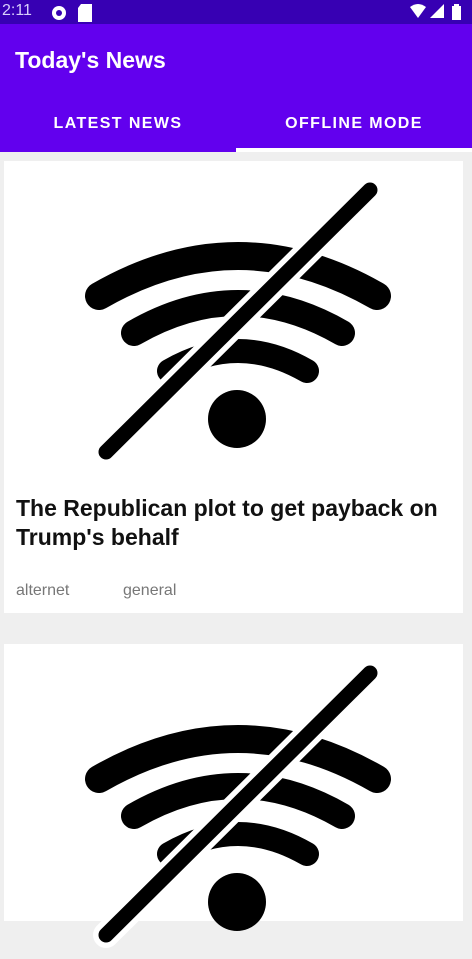 The height and width of the screenshot is (959, 472). Describe the element at coordinates (236, 12) in the screenshot. I see `status-bar: 2:11` at that location.